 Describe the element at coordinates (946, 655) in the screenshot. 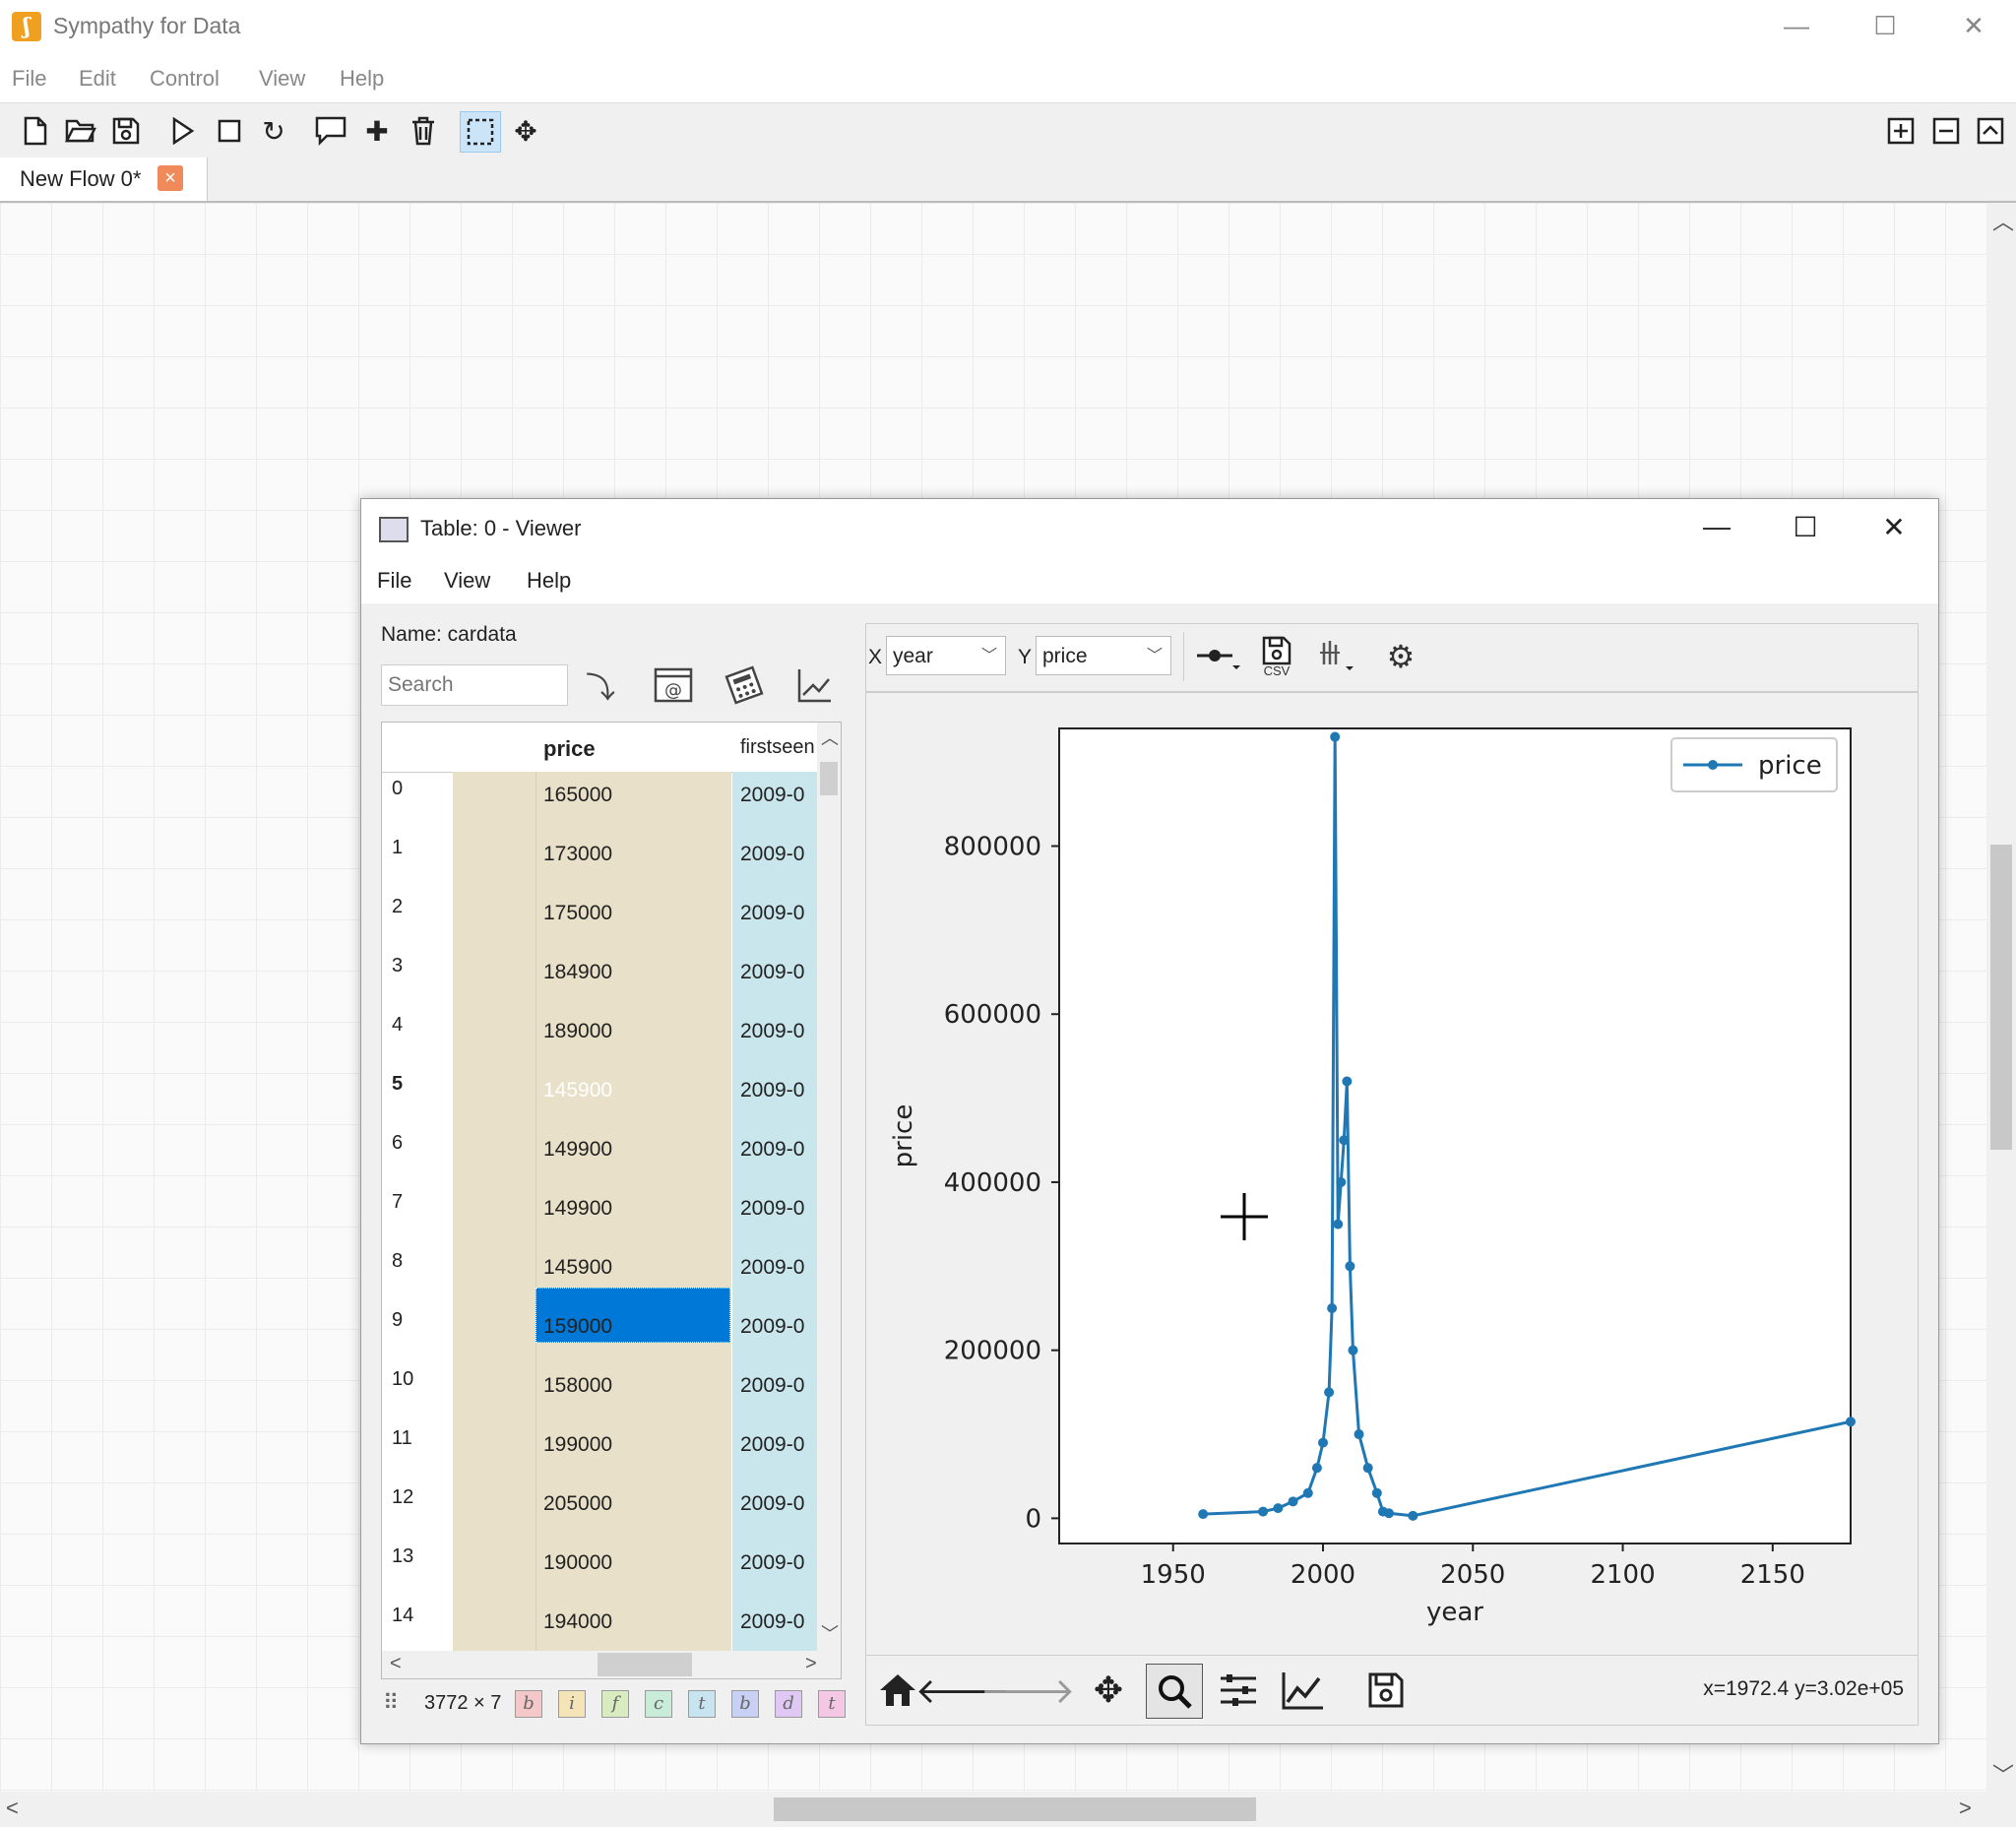

I see `x-column-select: year ﹀` at that location.